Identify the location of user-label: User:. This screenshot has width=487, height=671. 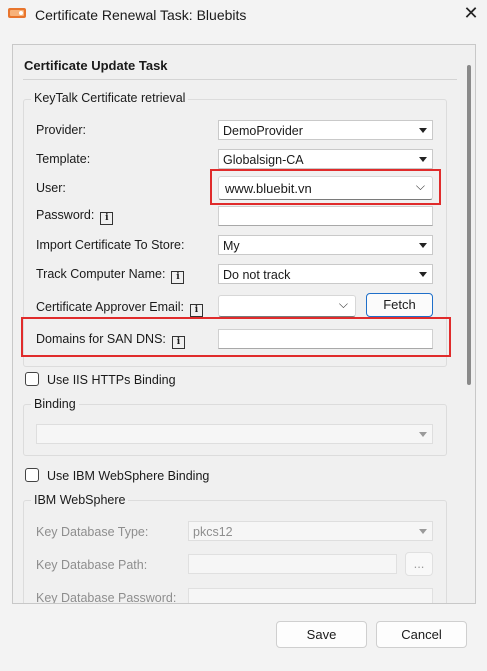
(51, 188).